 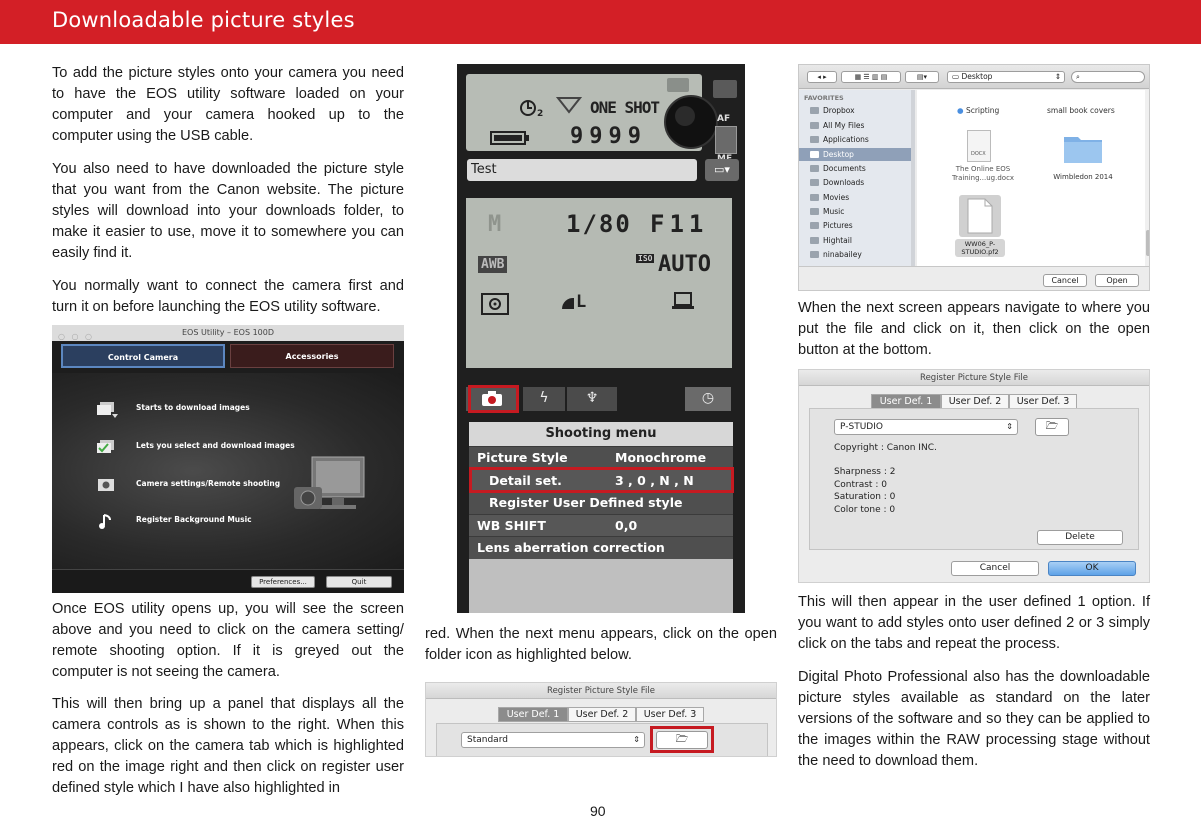 What do you see at coordinates (722, 170) in the screenshot?
I see `folder-dropdown-icon: ▭▾` at bounding box center [722, 170].